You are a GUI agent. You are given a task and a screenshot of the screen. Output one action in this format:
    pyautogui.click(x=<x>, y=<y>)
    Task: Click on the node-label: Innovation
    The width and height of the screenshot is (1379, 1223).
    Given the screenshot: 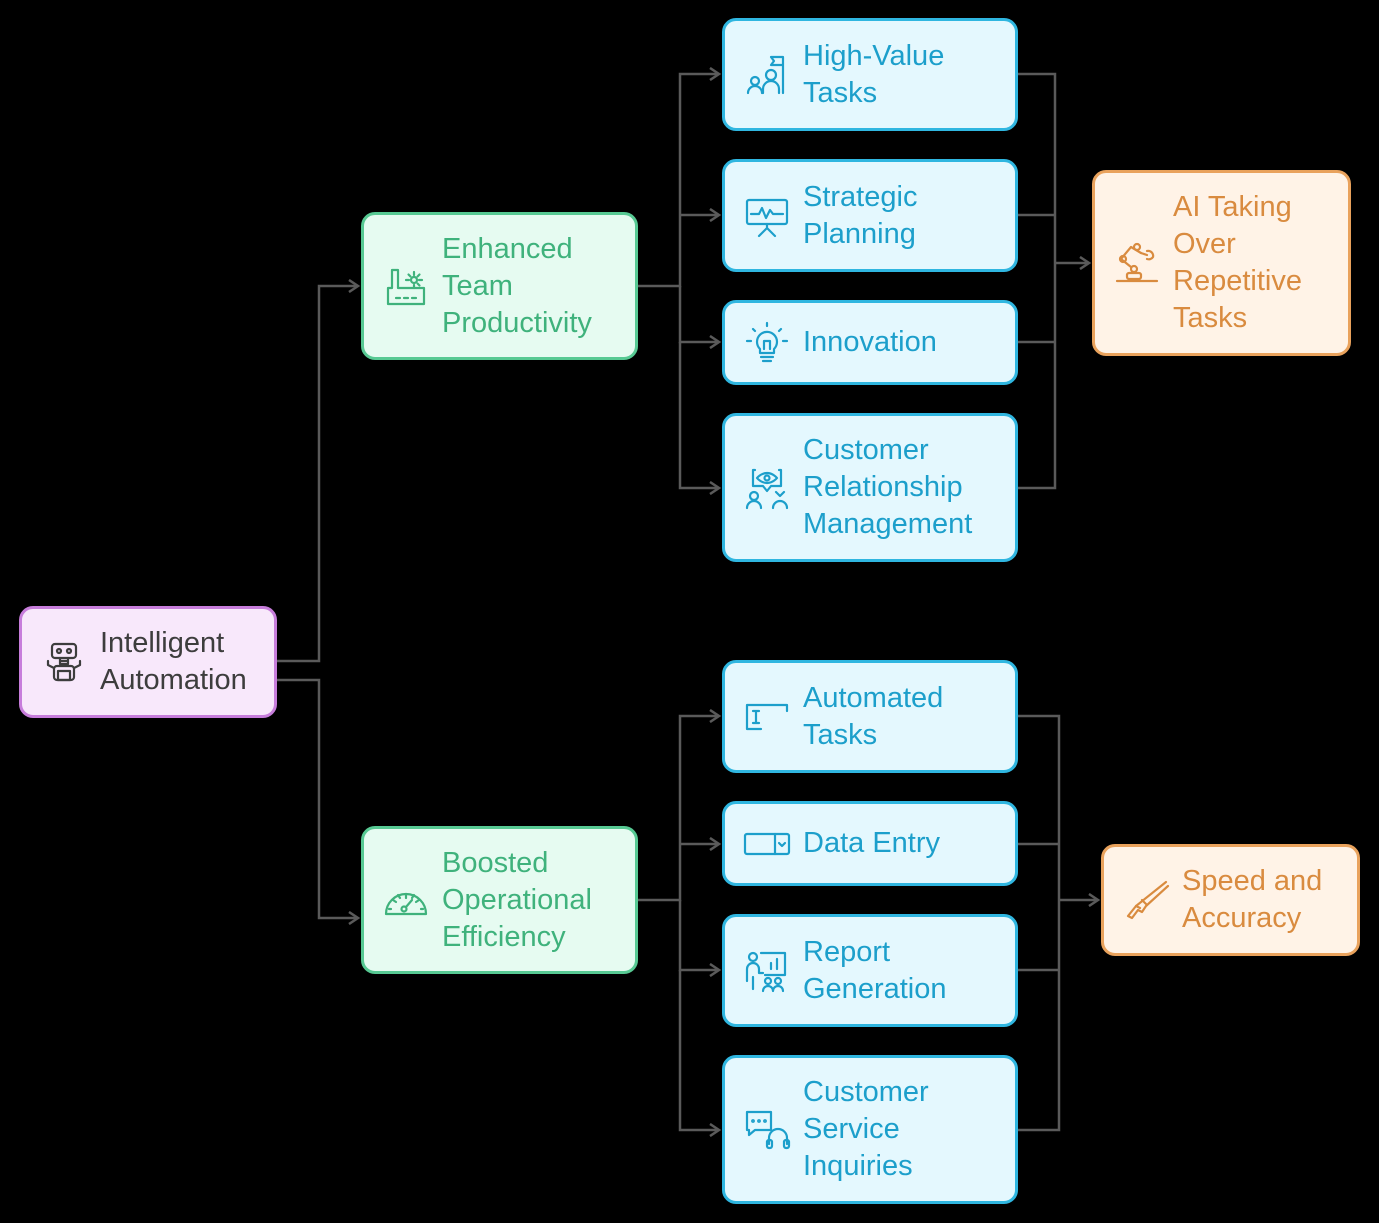 What is the action you would take?
    pyautogui.click(x=870, y=342)
    